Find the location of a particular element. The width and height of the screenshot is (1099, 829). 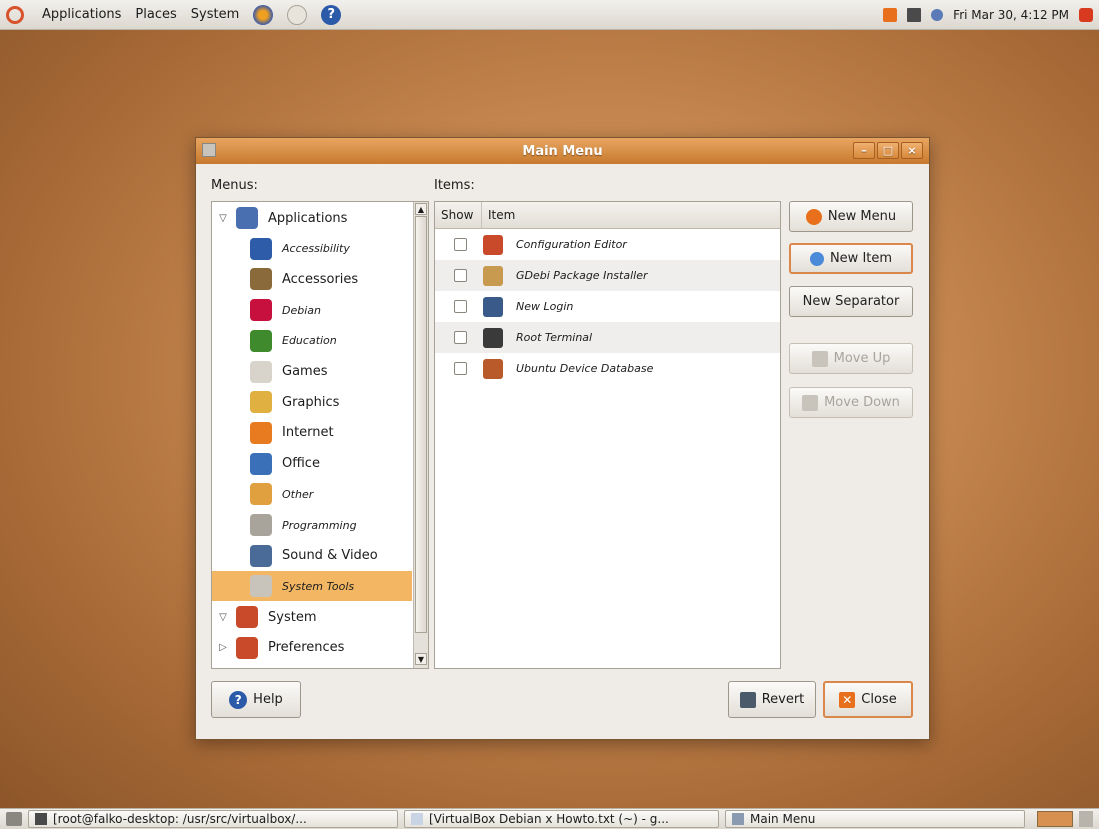

window-title: Main Menu is located at coordinates (562, 151).